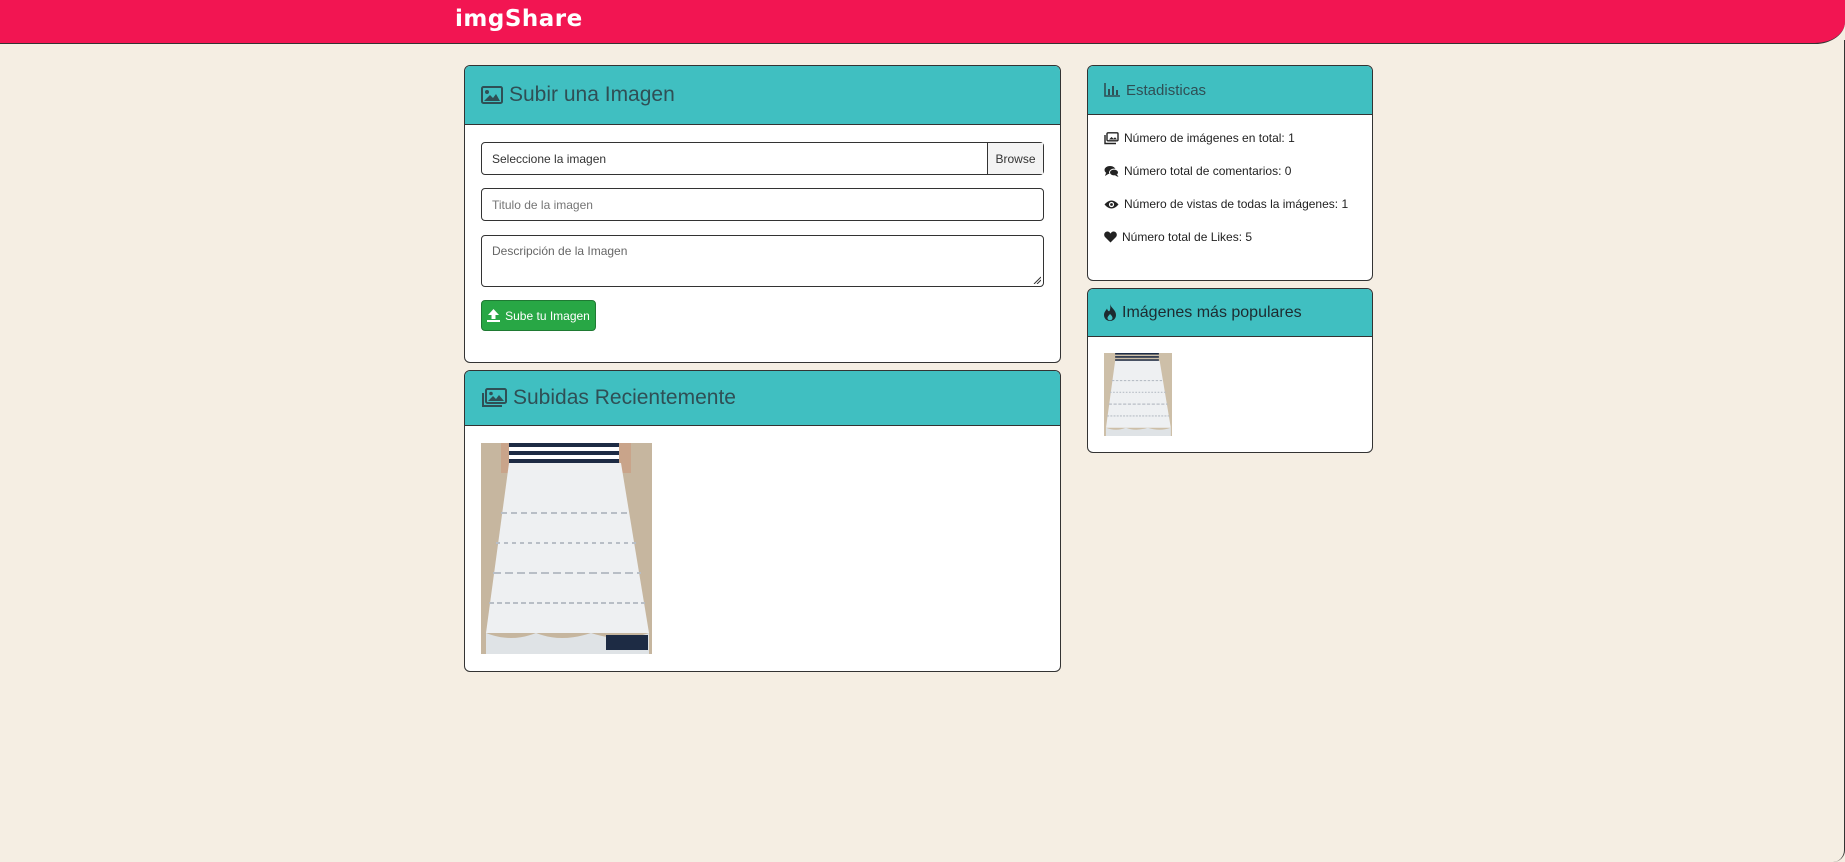 The image size is (1845, 862). I want to click on stat-total-likes-label: Número total de Likes: 5, so click(1187, 237).